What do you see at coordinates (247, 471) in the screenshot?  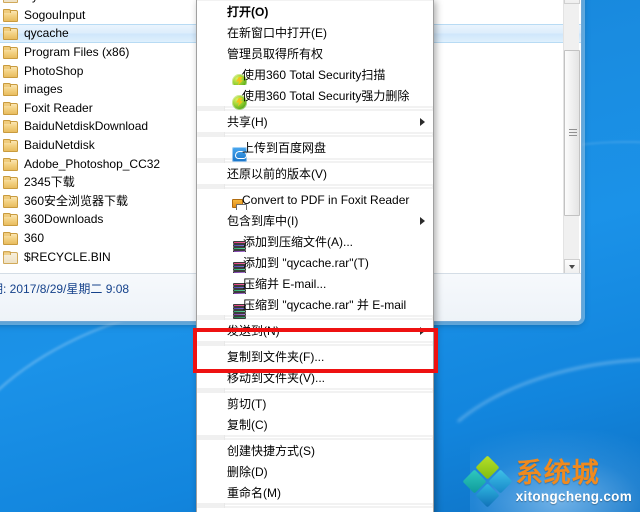 I see `context-menu-item-label: 删除(D)` at bounding box center [247, 471].